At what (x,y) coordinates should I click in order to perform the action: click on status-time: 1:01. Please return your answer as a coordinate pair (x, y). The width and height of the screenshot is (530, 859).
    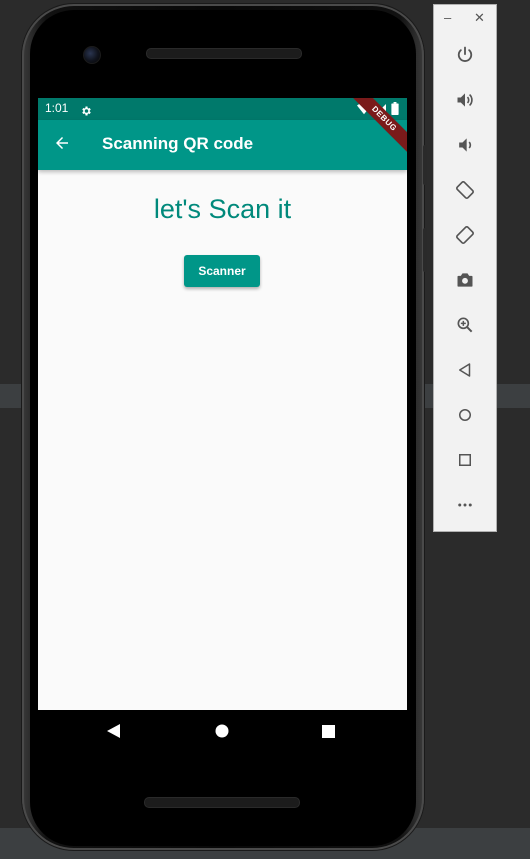
    Looking at the image, I should click on (57, 108).